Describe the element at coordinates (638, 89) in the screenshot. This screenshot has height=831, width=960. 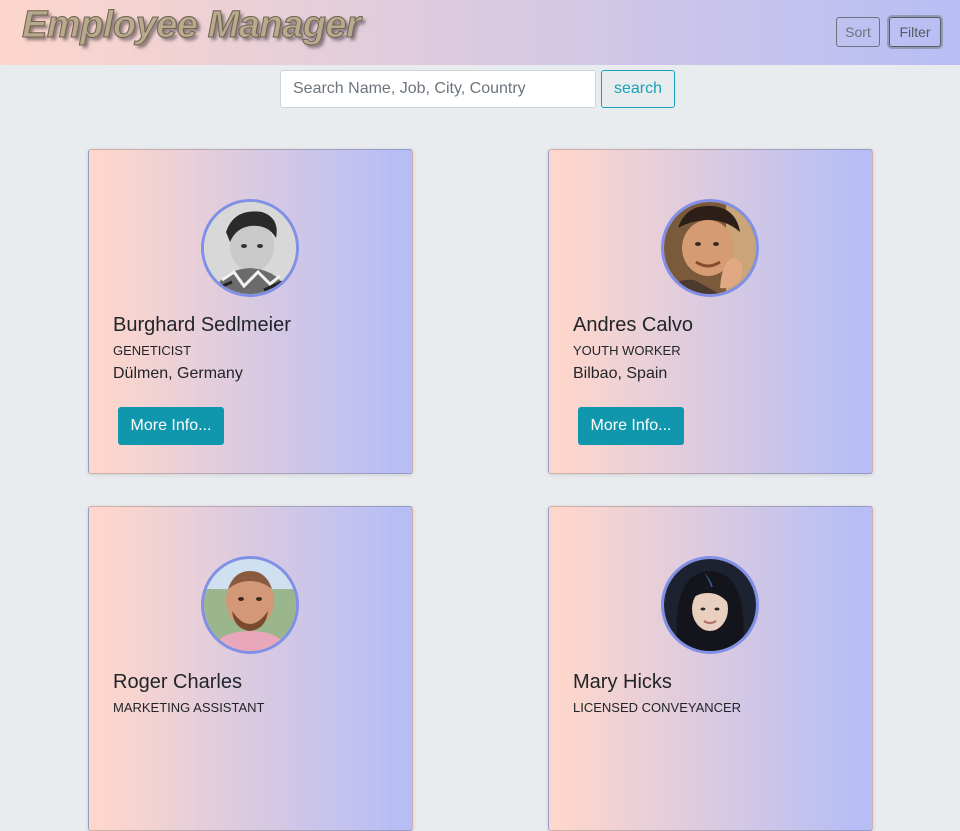
I see `search-button: search` at that location.